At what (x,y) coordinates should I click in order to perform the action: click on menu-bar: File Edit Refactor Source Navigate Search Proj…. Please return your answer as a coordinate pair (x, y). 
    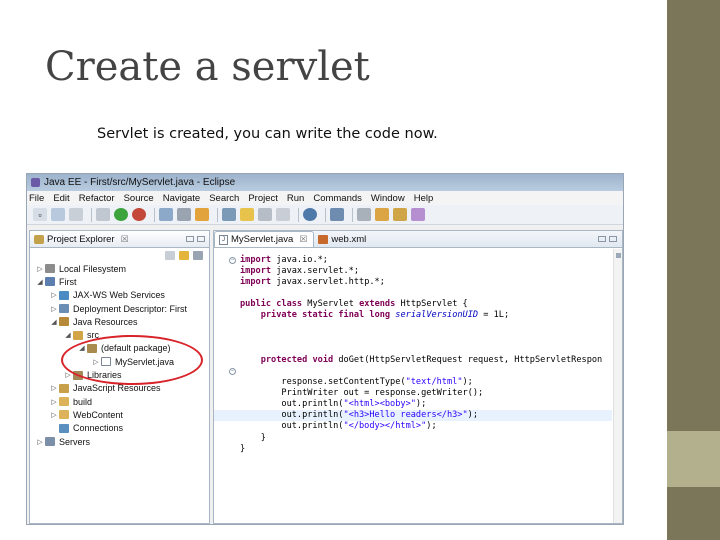
    Looking at the image, I should click on (325, 198).